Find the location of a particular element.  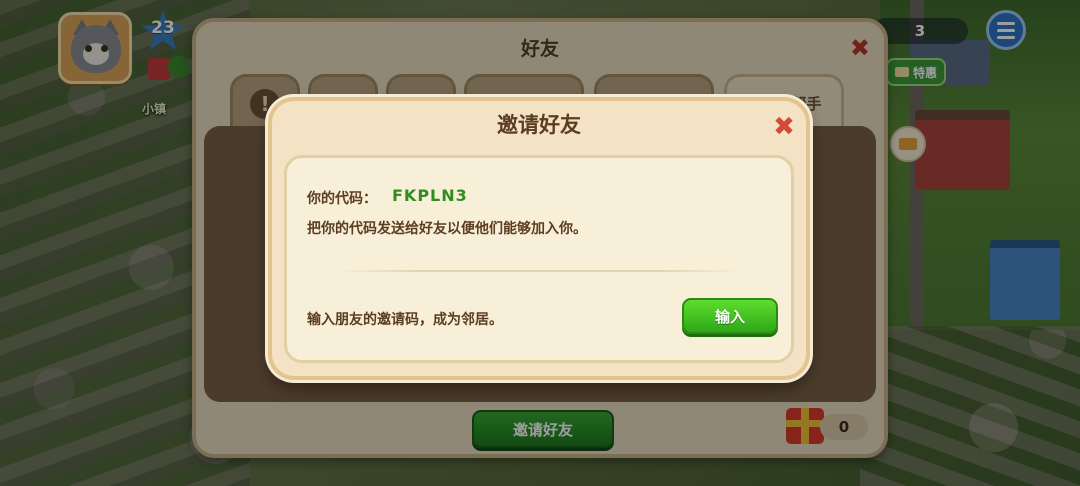

divider is located at coordinates (539, 271).